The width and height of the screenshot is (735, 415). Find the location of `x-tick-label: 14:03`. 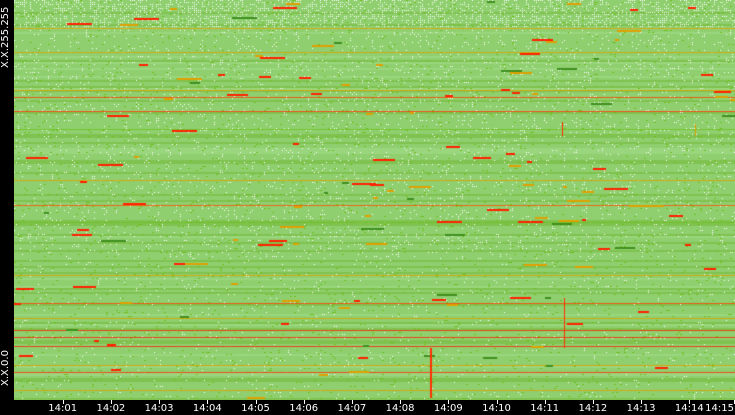

x-tick-label: 14:03 is located at coordinates (159, 408).